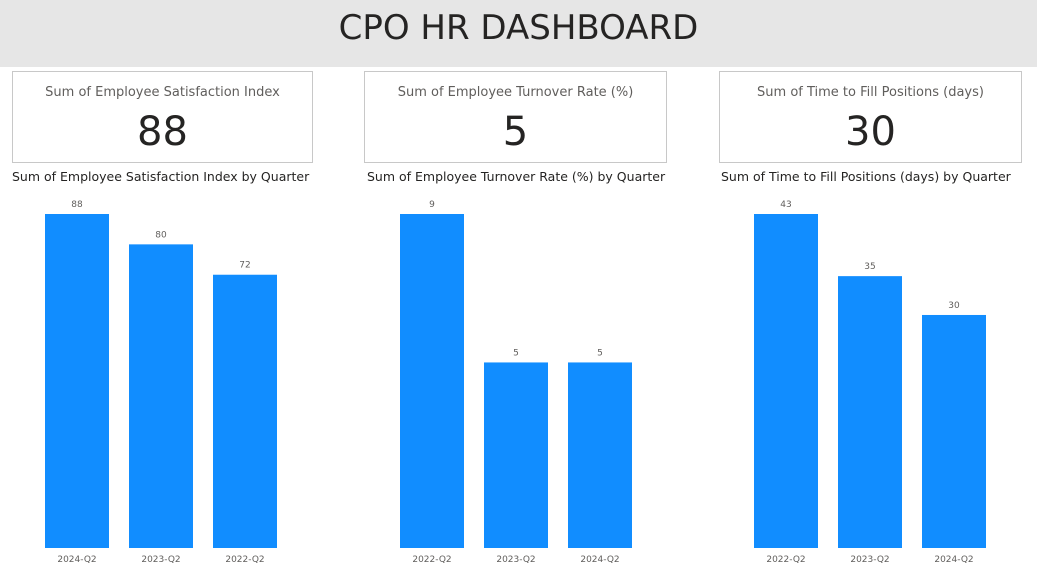  What do you see at coordinates (954, 306) in the screenshot?
I see `data-label: 30` at bounding box center [954, 306].